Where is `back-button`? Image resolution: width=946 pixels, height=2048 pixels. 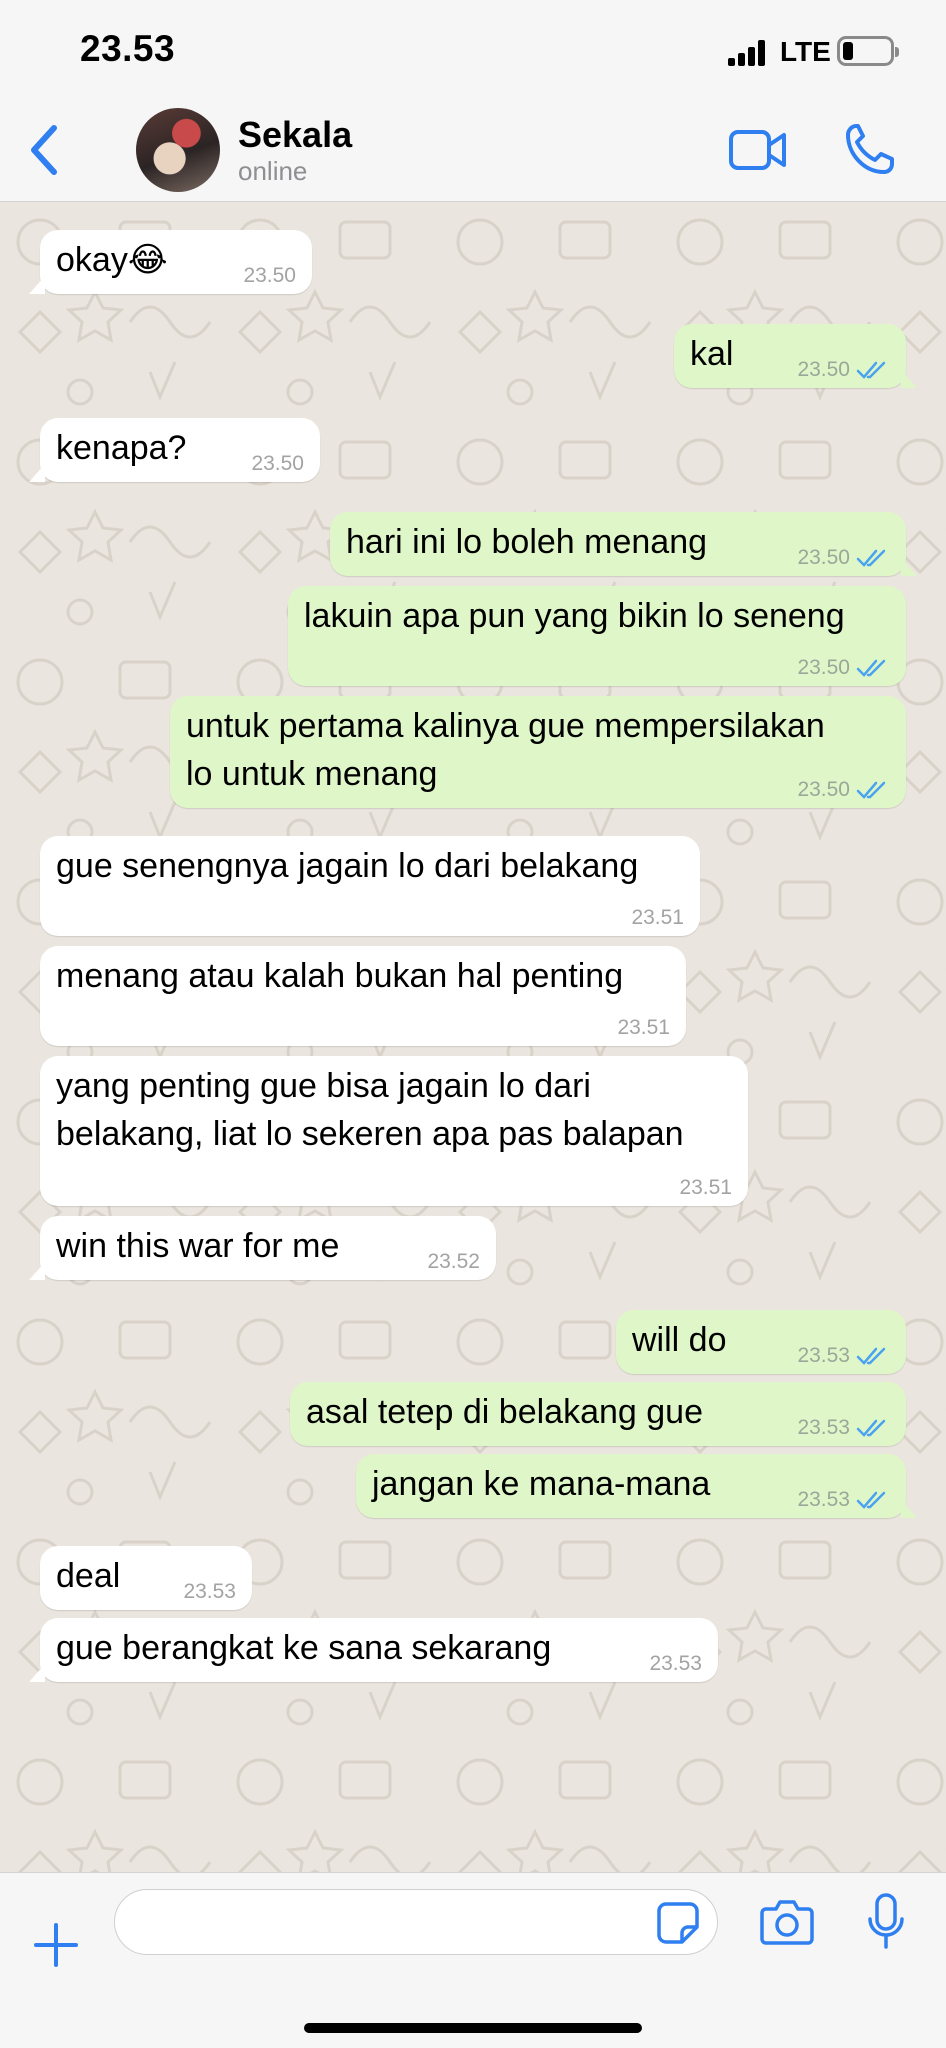
back-button is located at coordinates (44, 150).